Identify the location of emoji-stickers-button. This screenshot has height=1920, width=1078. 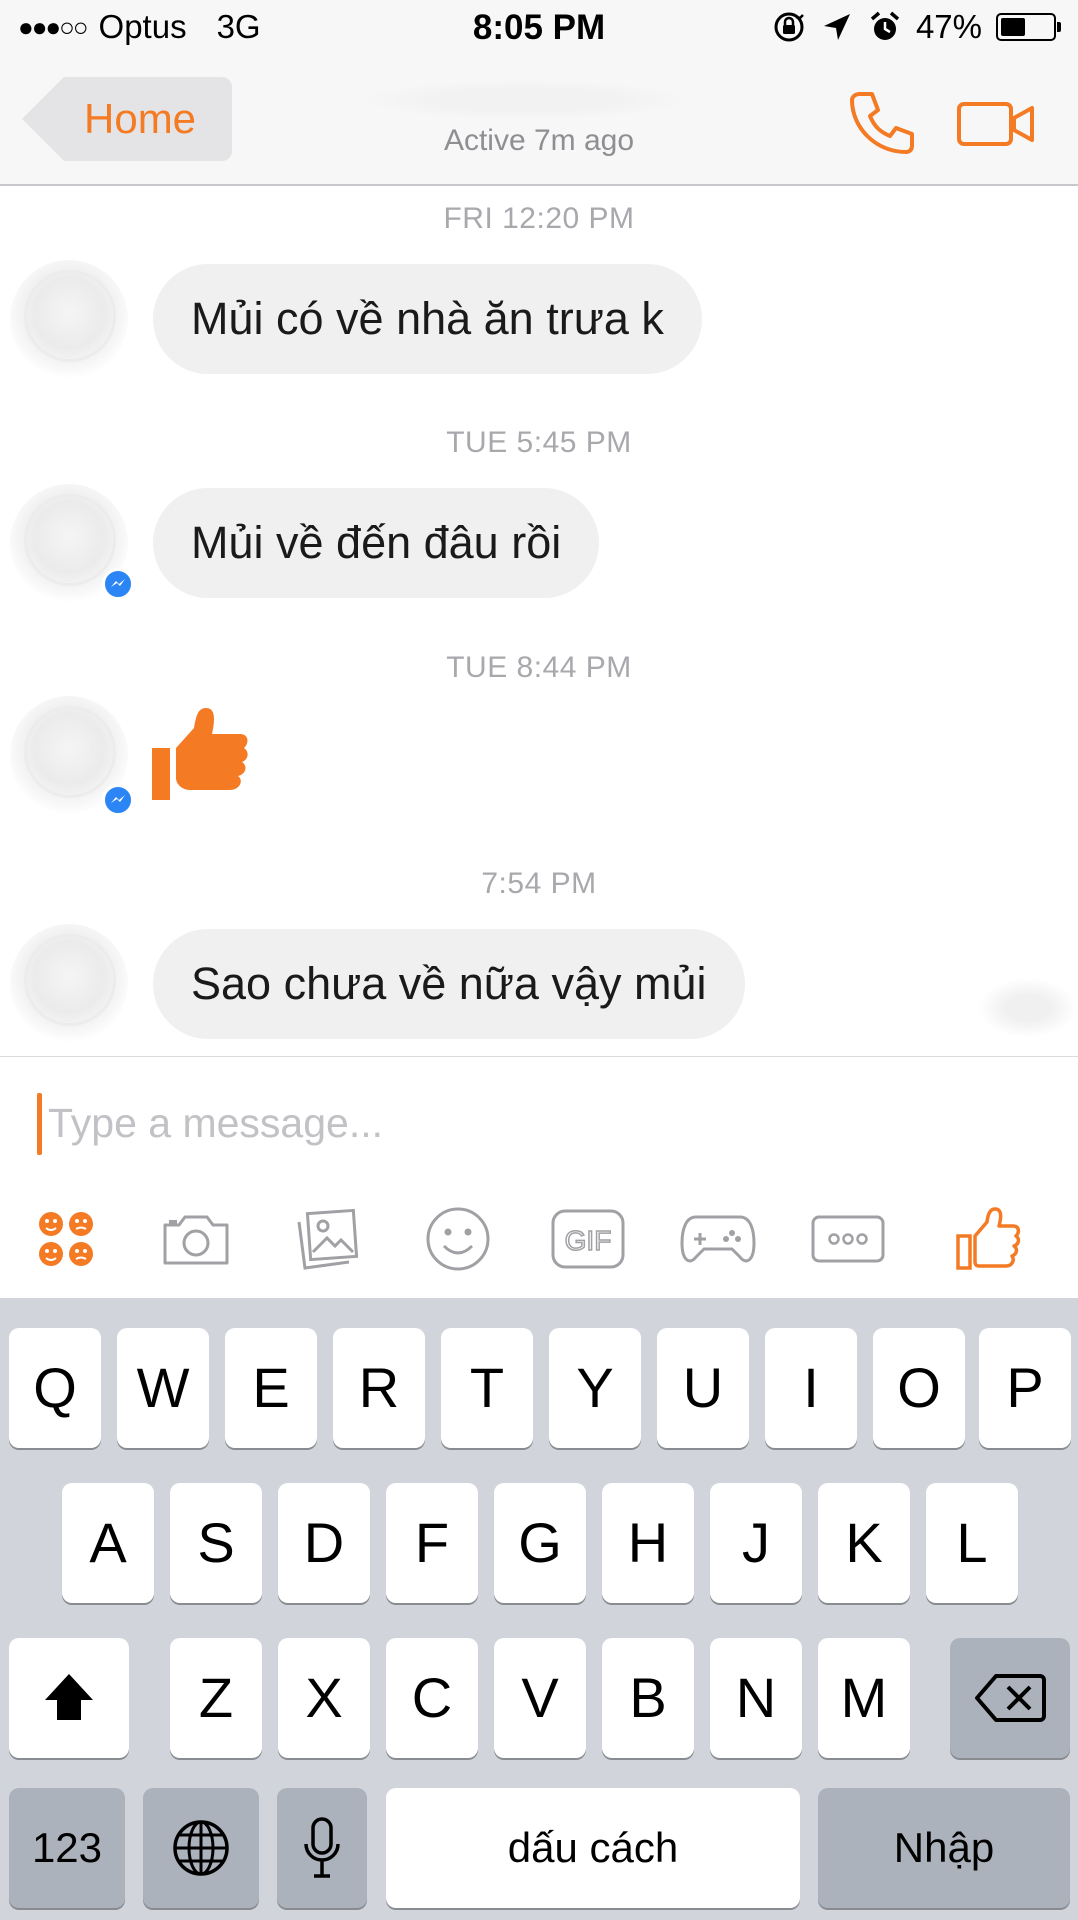
(66, 1239).